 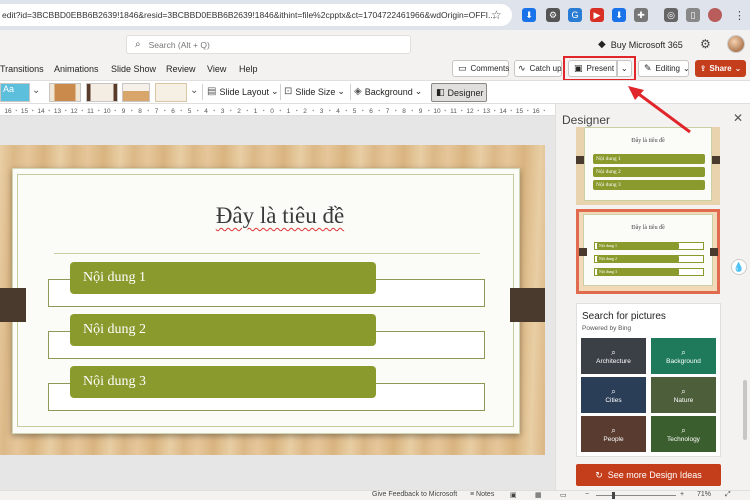 I want to click on tab-help: Help, so click(x=248, y=69).